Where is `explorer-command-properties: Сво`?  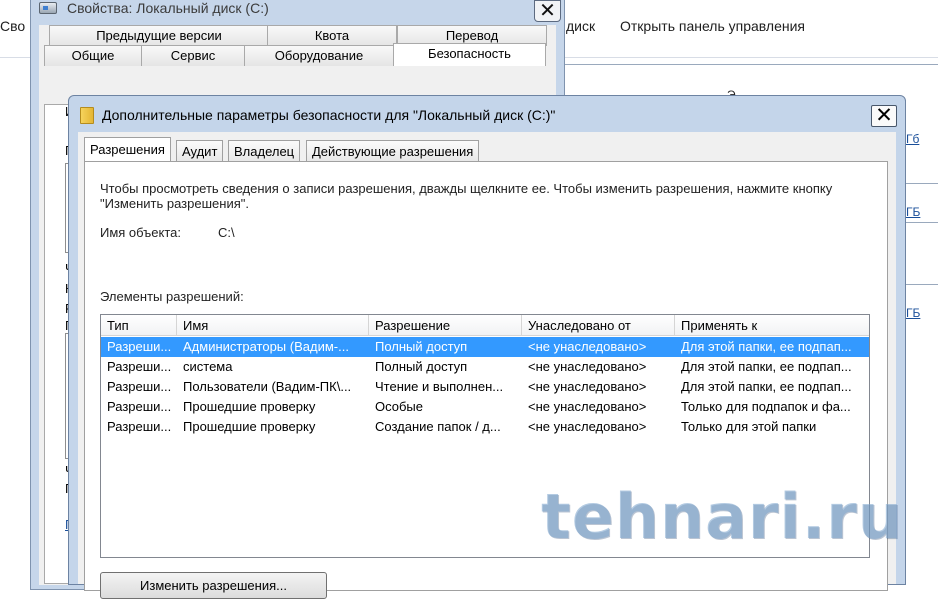
explorer-command-properties: Сво is located at coordinates (12, 26).